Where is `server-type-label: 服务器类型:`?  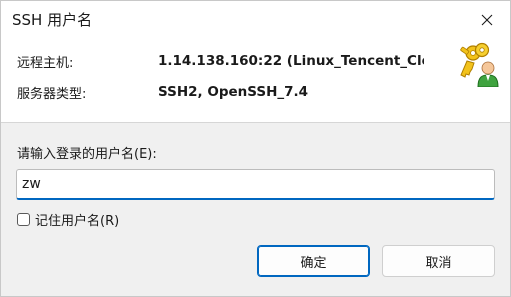 server-type-label: 服务器类型: is located at coordinates (52, 94).